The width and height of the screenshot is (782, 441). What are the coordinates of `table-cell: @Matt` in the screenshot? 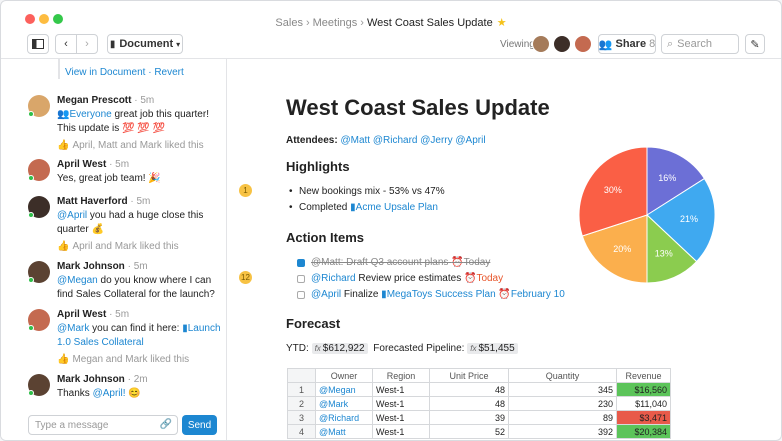 It's located at (344, 431).